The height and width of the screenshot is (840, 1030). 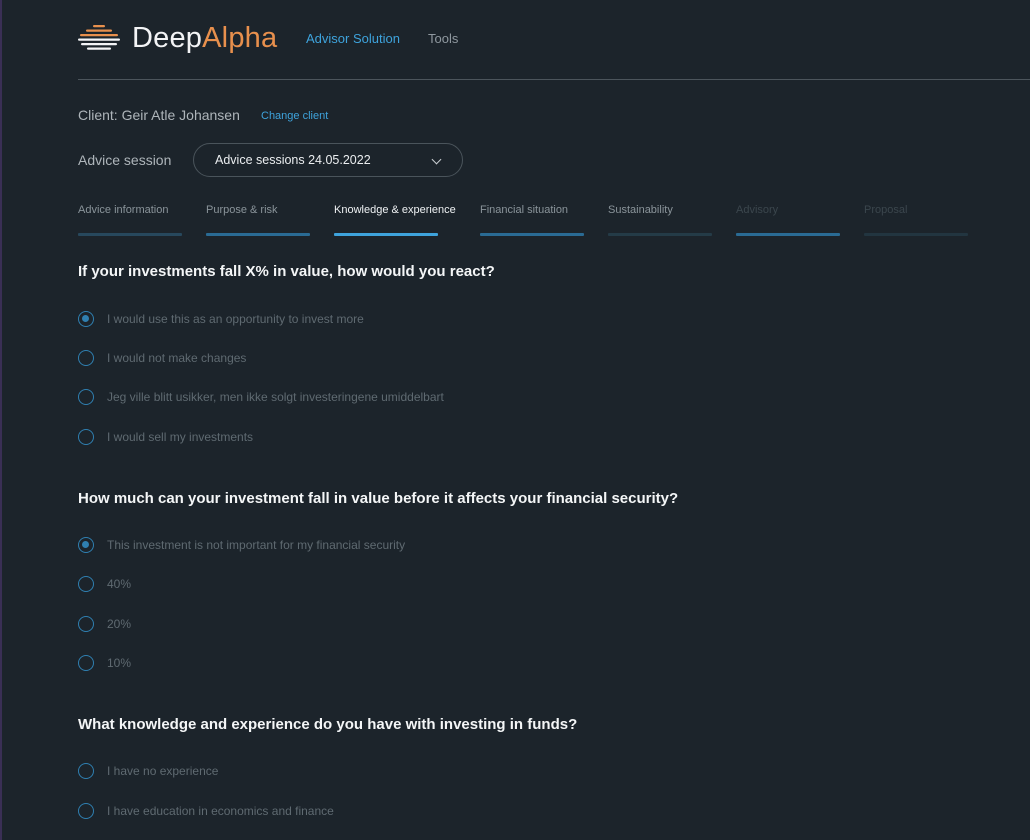 I want to click on step-label: Advice information, so click(x=123, y=210).